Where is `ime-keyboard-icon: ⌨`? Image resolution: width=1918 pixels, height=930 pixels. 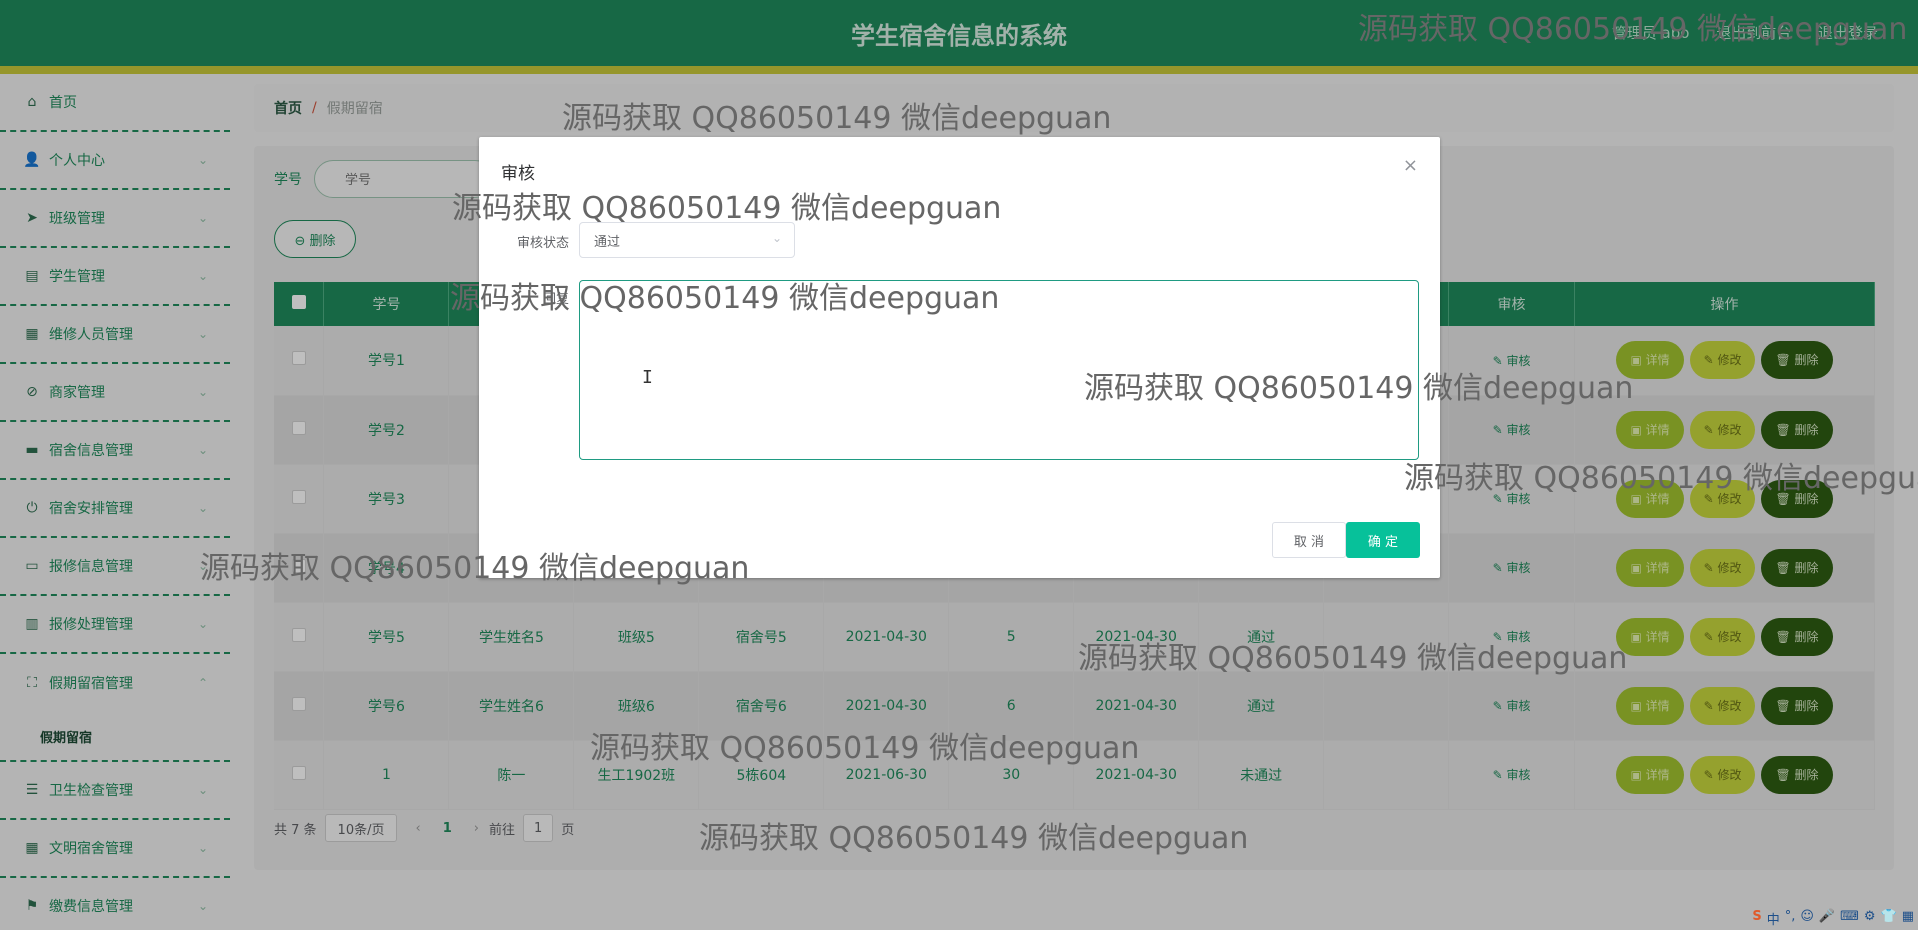
ime-keyboard-icon: ⌨ is located at coordinates (1849, 918).